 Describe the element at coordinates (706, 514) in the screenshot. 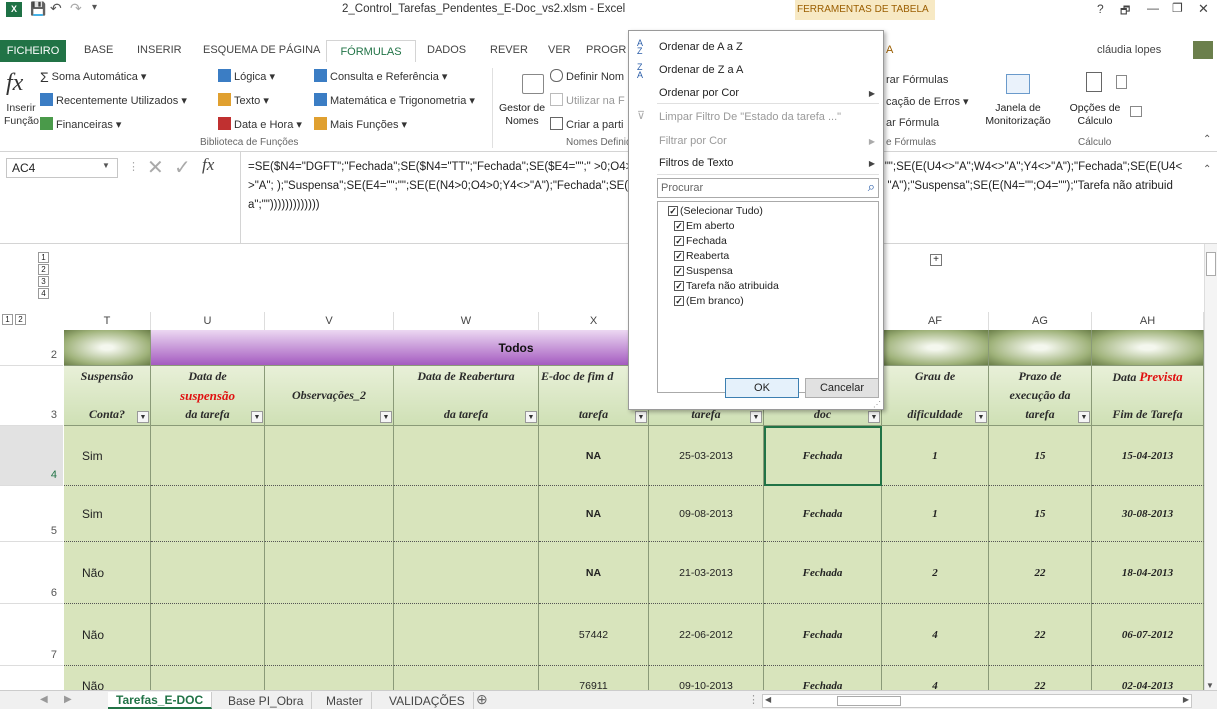

I see `table-cell: 09-08-2013` at that location.